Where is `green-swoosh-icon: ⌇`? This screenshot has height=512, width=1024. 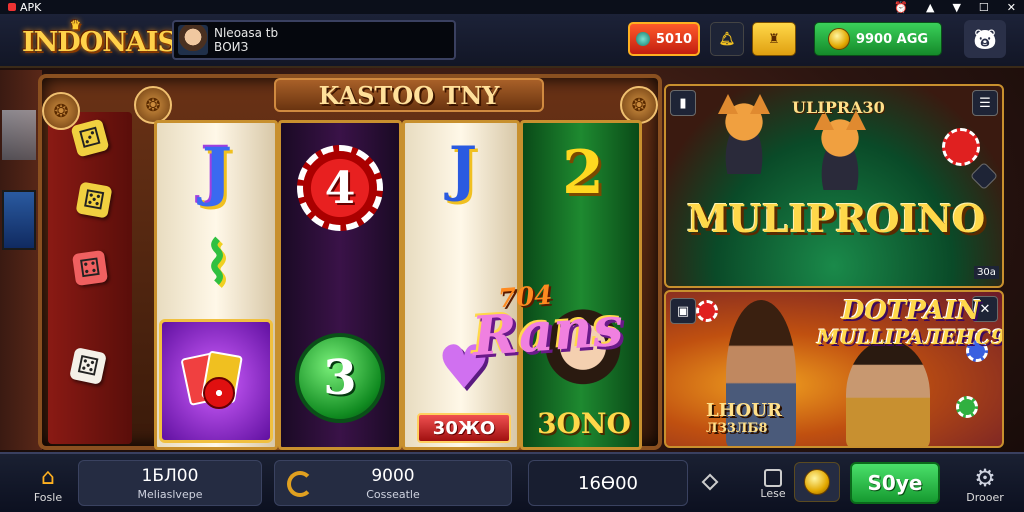
green-swoosh-icon: ⌇ is located at coordinates (217, 263).